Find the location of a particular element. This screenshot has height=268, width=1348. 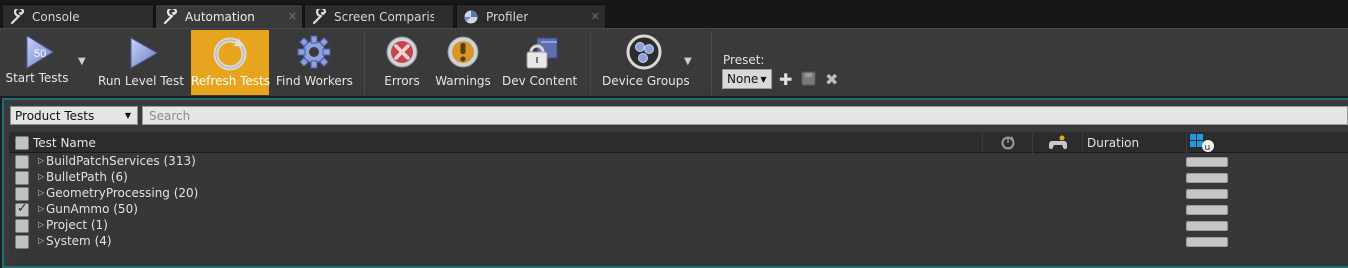

filter-row: Product Tests ▼ is located at coordinates (678, 116).